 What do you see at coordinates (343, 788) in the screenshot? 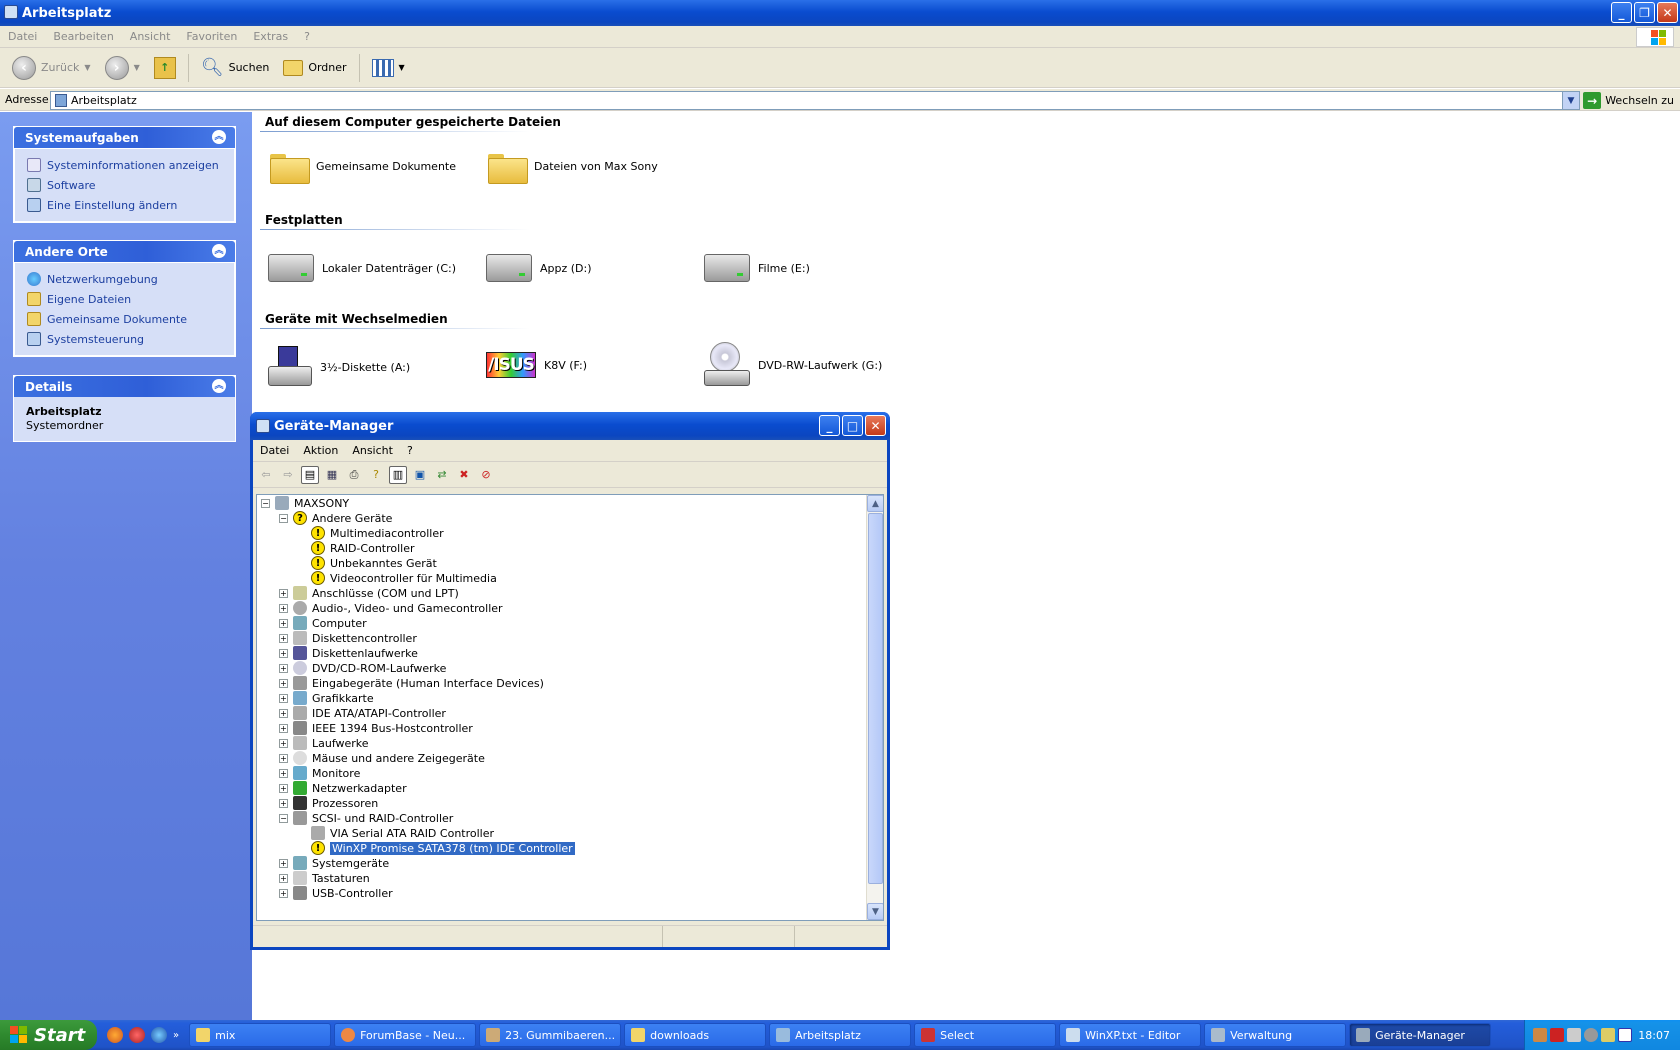
I see `tree-category: + Netzwerkadapter` at bounding box center [343, 788].